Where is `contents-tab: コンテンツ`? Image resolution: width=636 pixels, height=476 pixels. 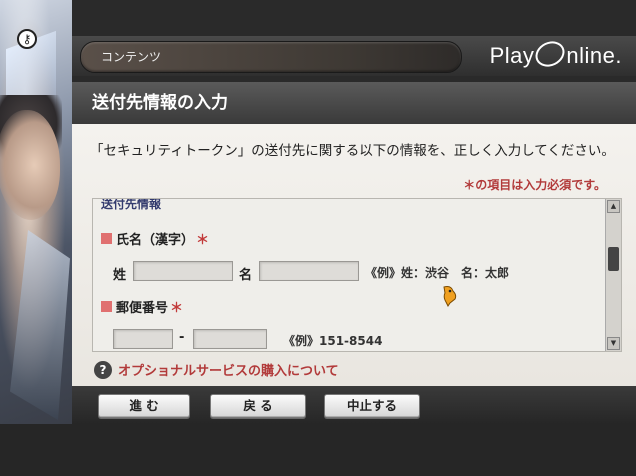 contents-tab: コンテンツ is located at coordinates (271, 57).